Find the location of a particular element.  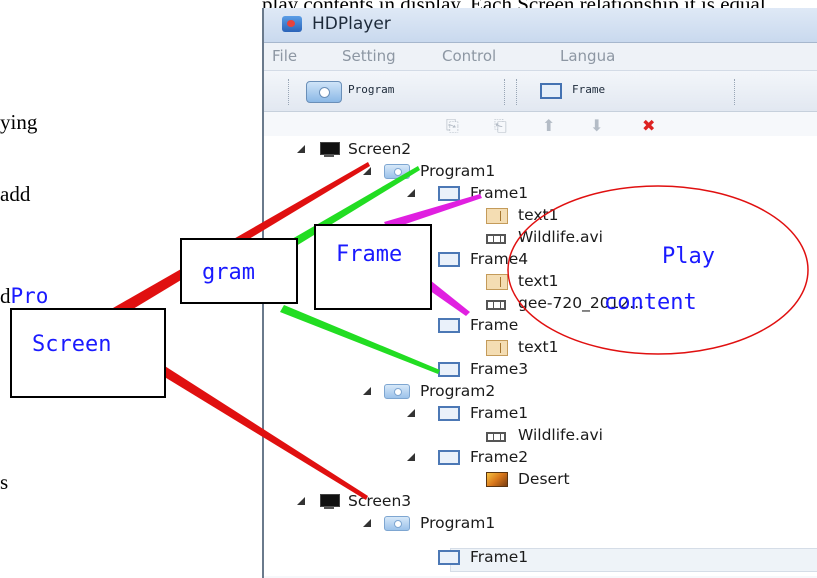

screen-callout: Screen is located at coordinates (88, 353).